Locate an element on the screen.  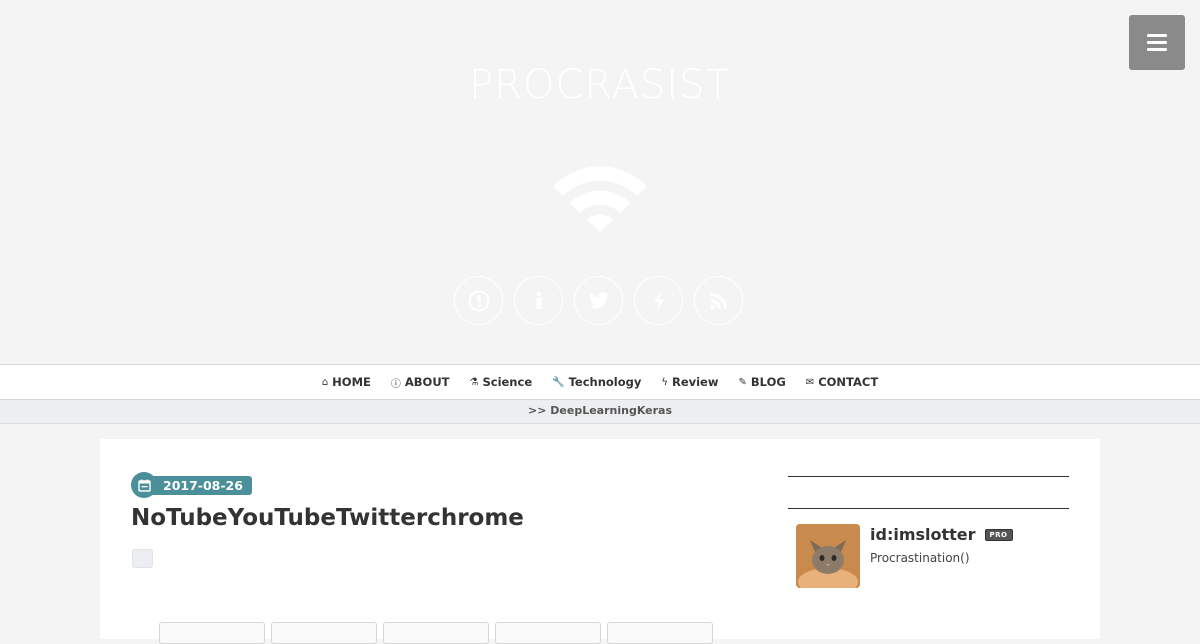
info-circle-icon: ⓘ is located at coordinates (395, 384).